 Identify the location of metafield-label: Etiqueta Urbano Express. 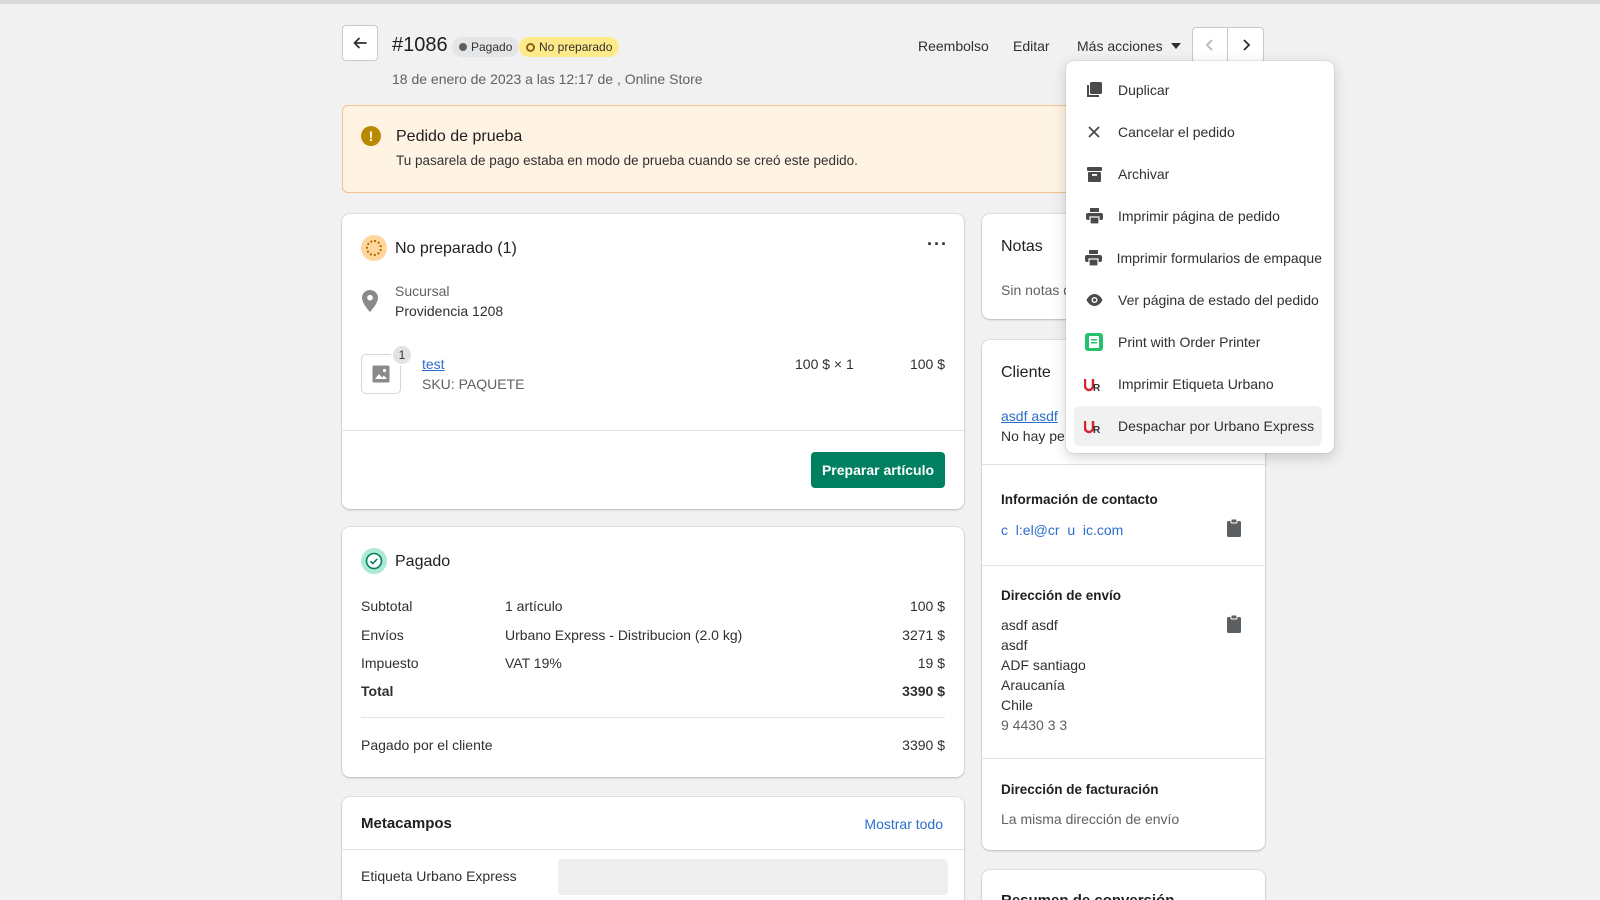
(439, 876).